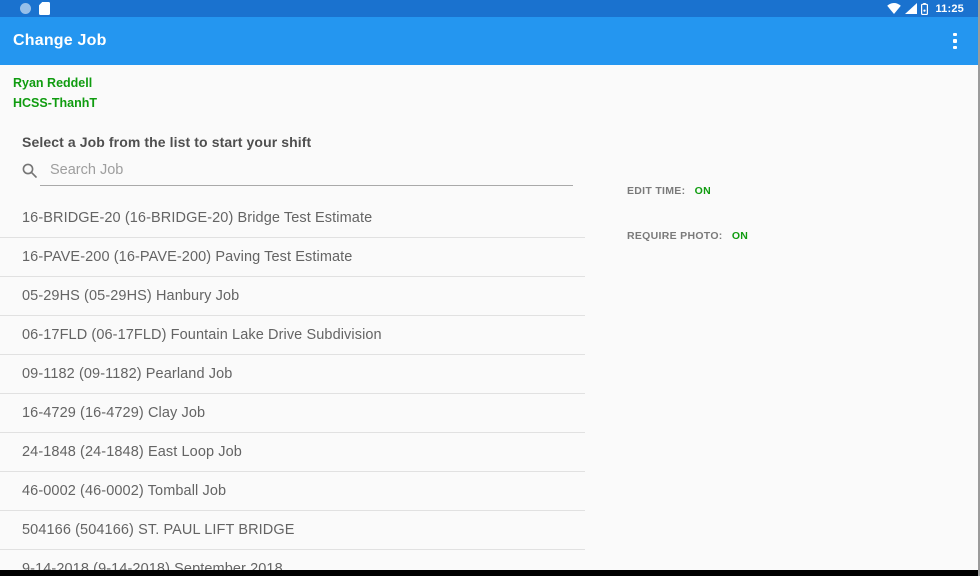 This screenshot has height=576, width=980. Describe the element at coordinates (29, 170) in the screenshot. I see `search-icon` at that location.